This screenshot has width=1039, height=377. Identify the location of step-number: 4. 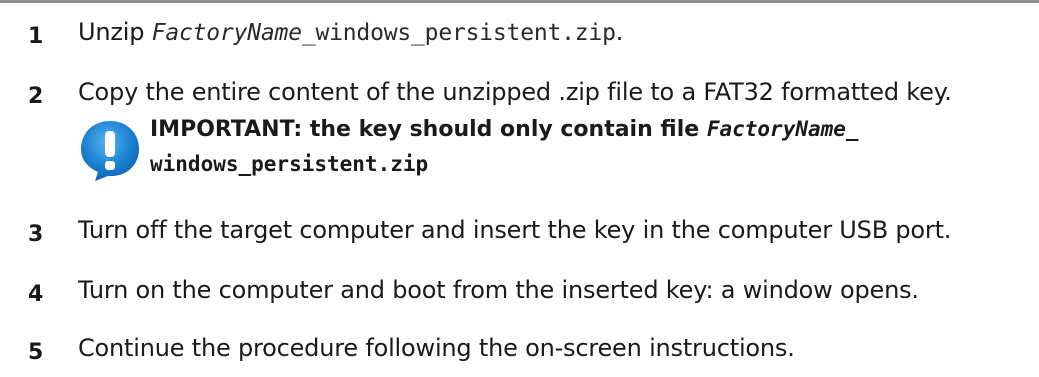
(36, 294).